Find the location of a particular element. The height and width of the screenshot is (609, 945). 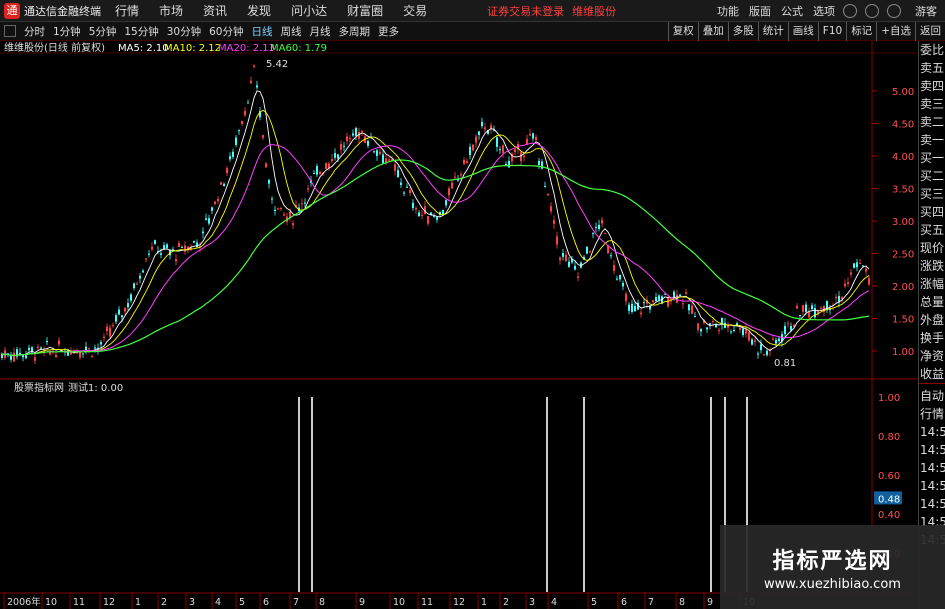

mark-button: 标记 is located at coordinates (861, 31).